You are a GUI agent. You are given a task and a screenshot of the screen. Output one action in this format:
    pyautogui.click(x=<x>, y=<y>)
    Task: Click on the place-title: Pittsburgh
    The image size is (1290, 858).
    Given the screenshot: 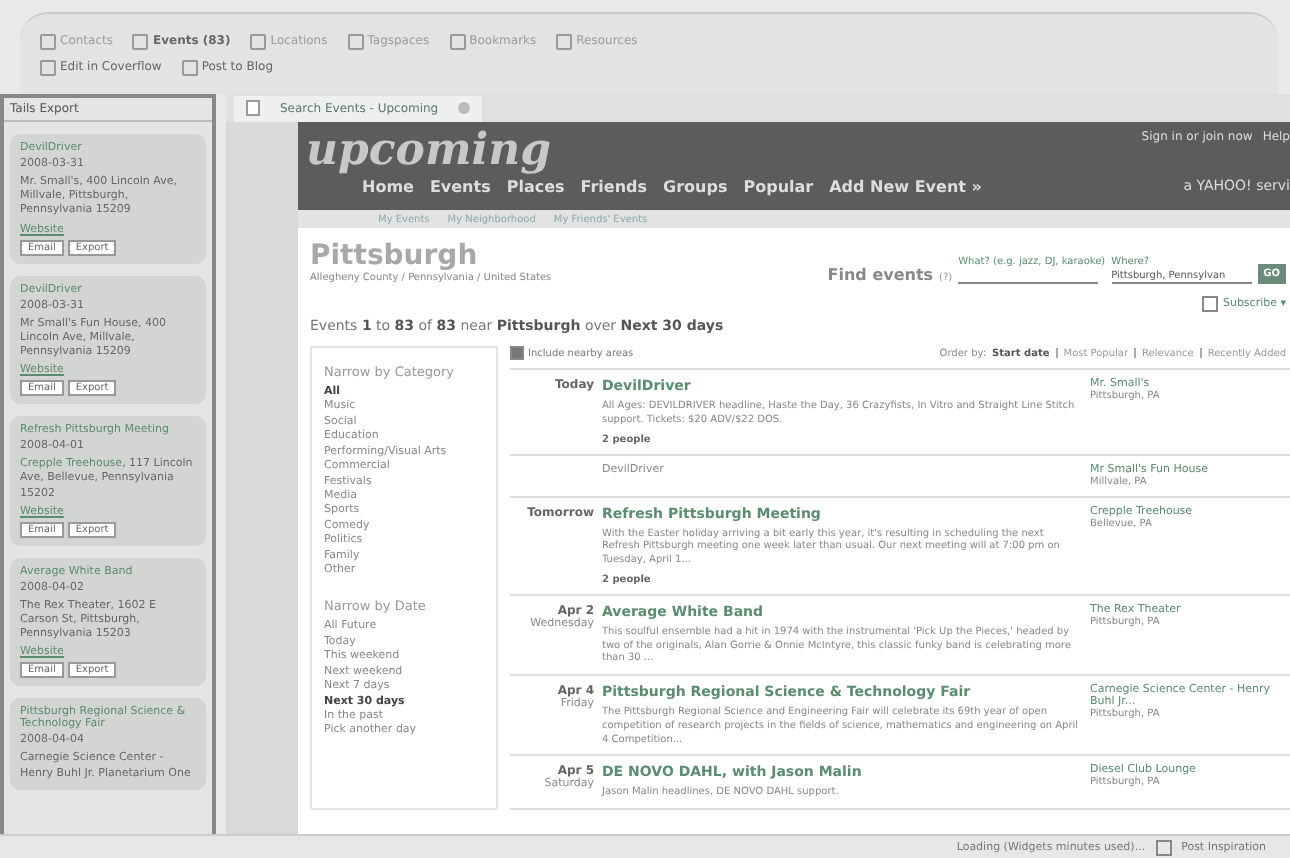 What is the action you would take?
    pyautogui.click(x=395, y=256)
    